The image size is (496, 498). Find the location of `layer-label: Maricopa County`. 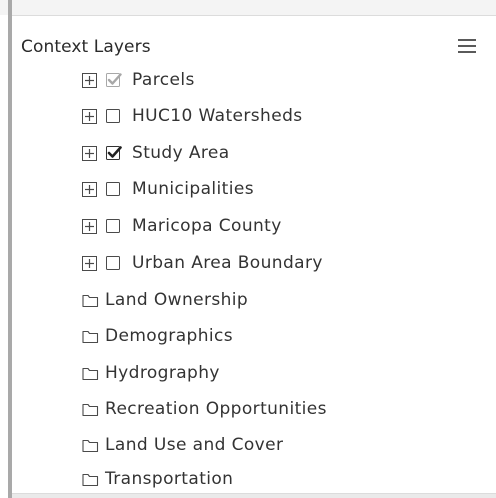

layer-label: Maricopa County is located at coordinates (207, 226).